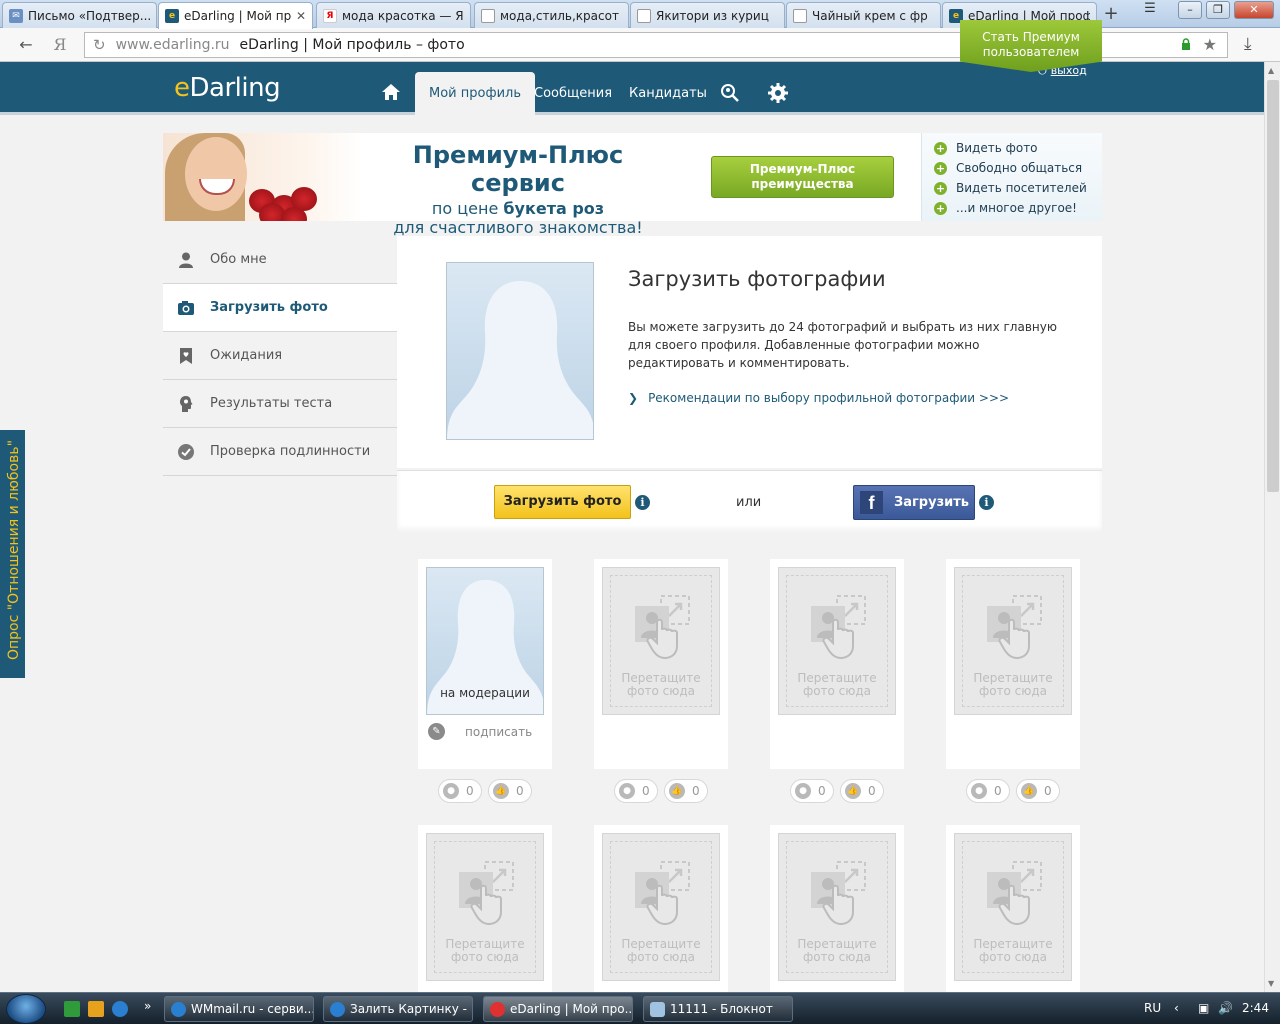  What do you see at coordinates (1273, 286) in the screenshot?
I see `scrollbar-thumb` at bounding box center [1273, 286].